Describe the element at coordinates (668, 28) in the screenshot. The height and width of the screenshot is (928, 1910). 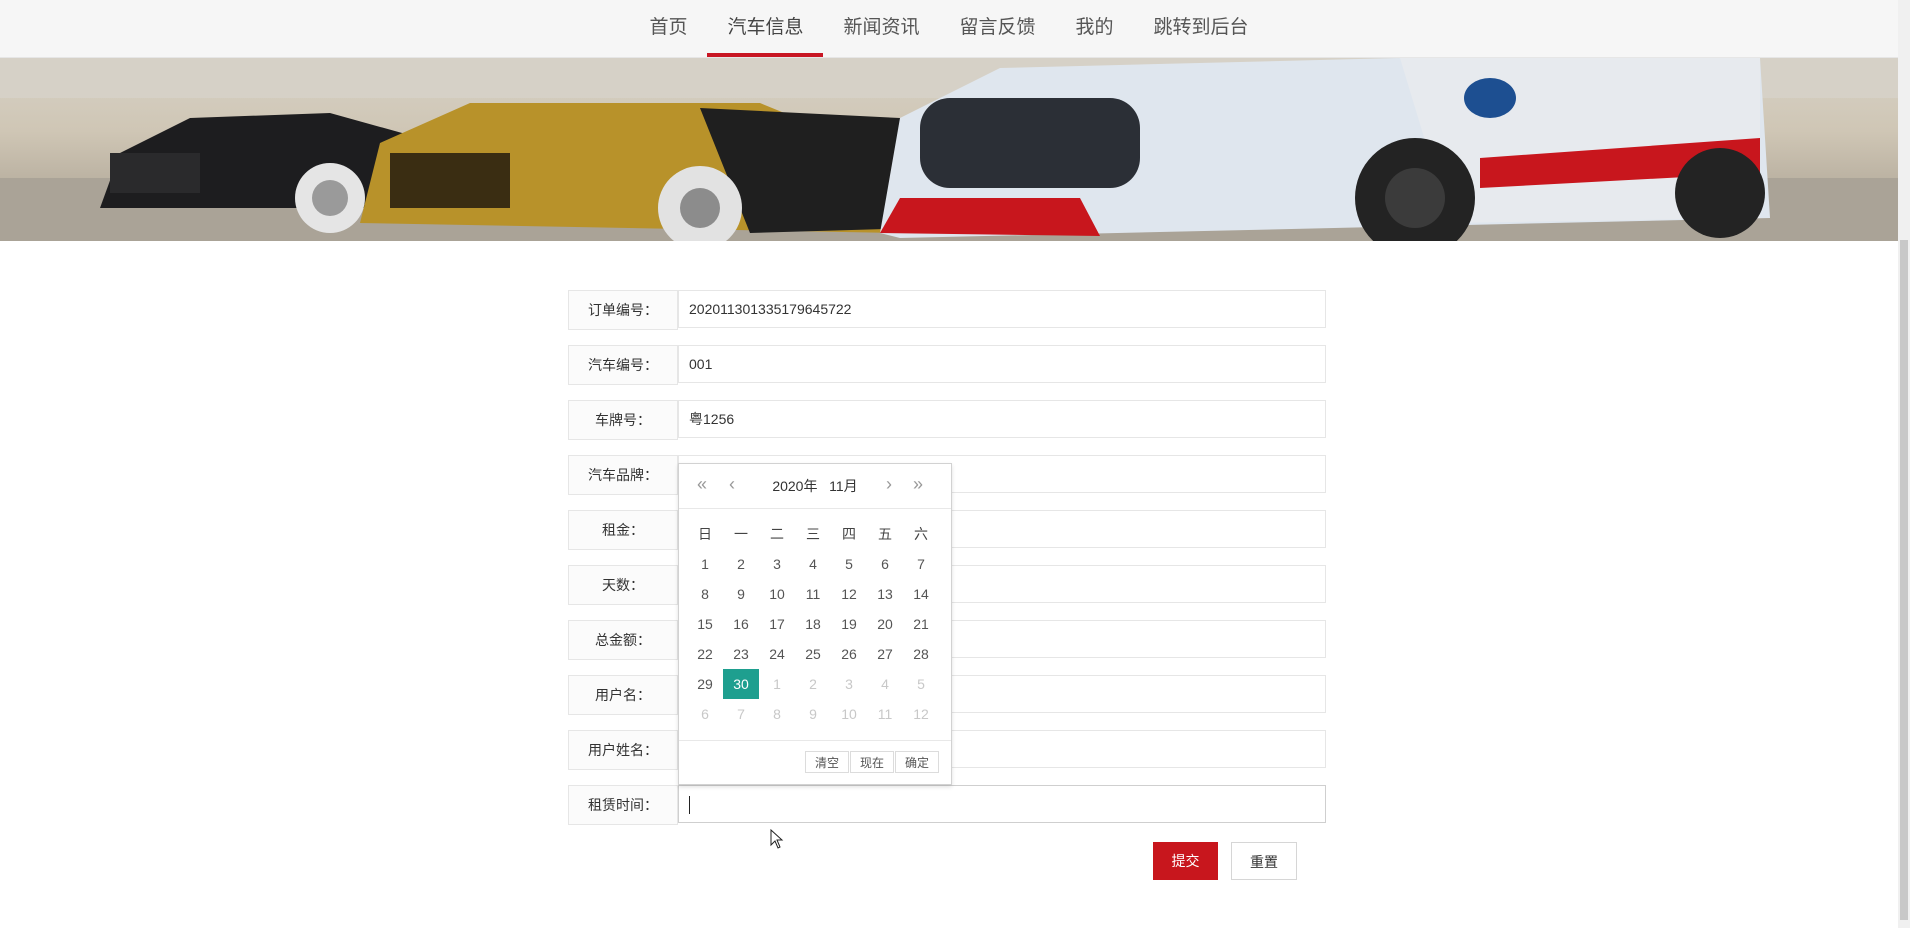
I see `nav-item-home: 首页` at that location.